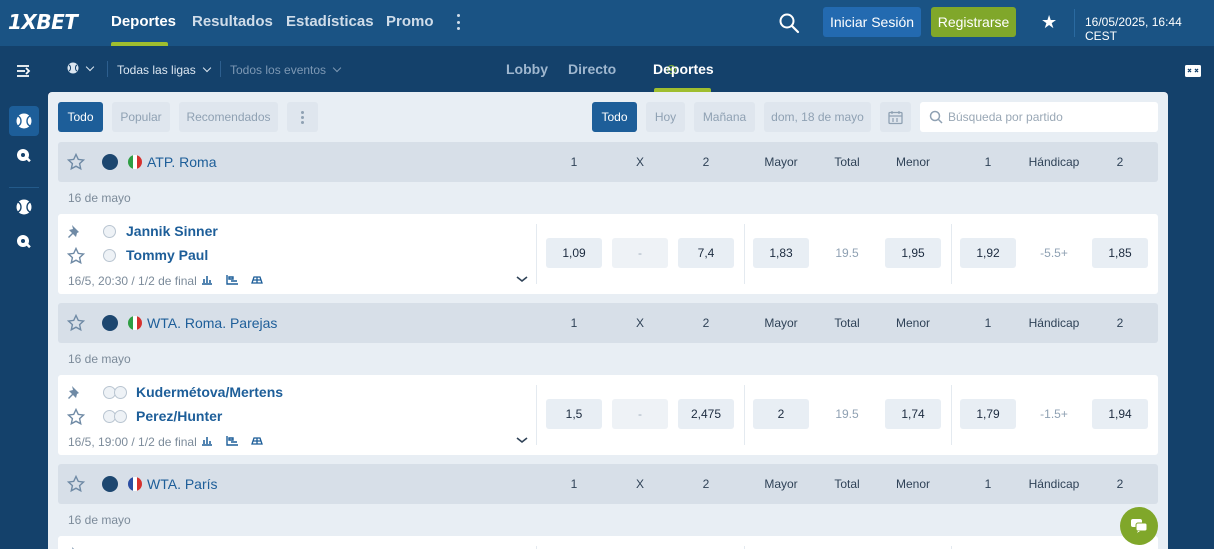  Describe the element at coordinates (817, 117) in the screenshot. I see `date-dom-18: dom, 18 de mayo` at that location.